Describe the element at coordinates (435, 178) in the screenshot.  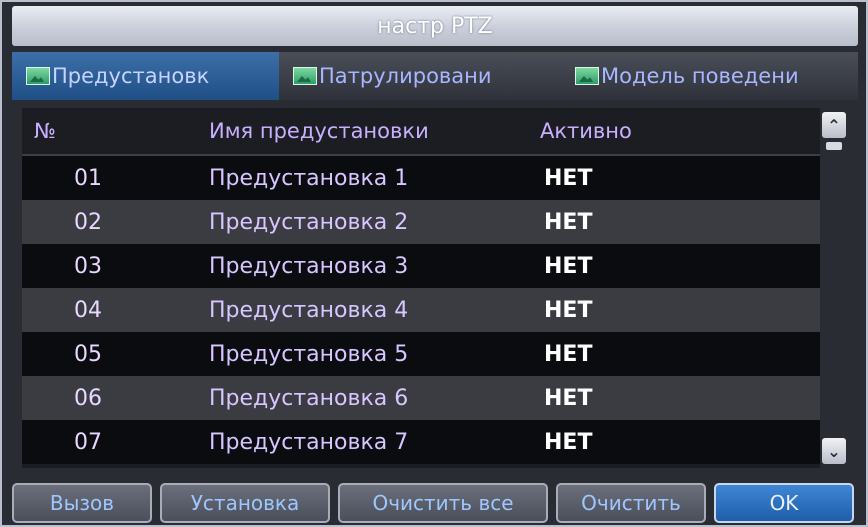
I see `table-row: 01 Предустановка 1 НЕТ` at that location.